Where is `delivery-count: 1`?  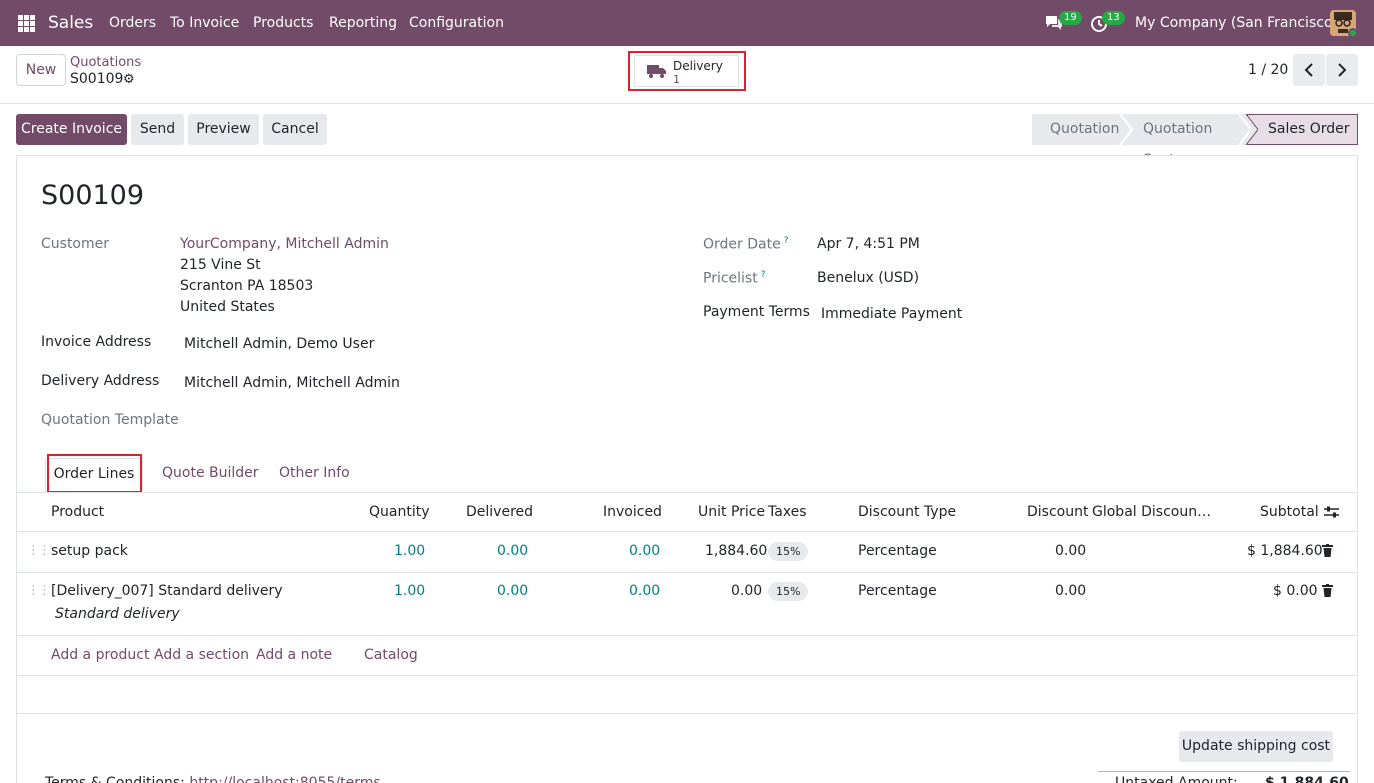 delivery-count: 1 is located at coordinates (676, 79).